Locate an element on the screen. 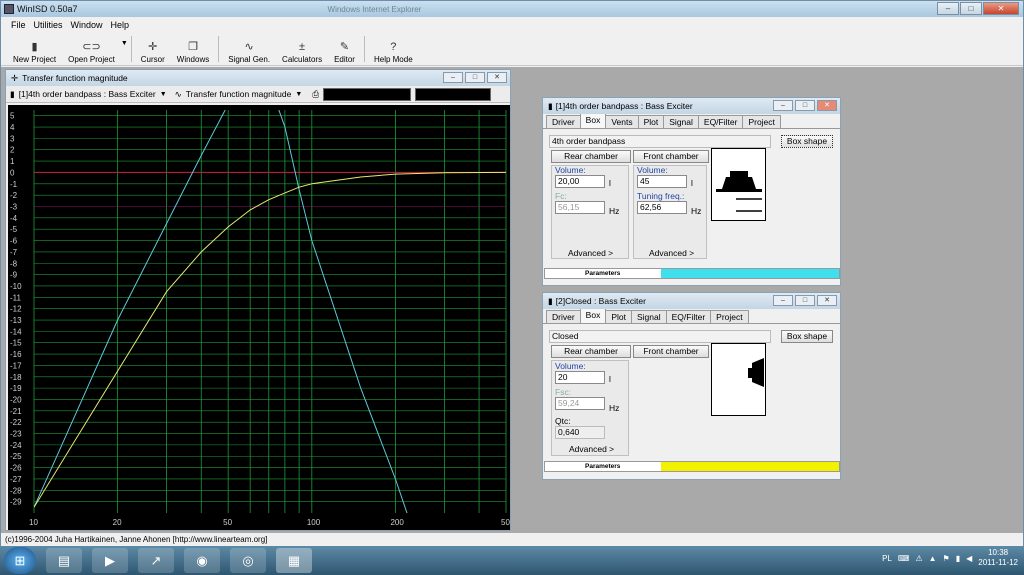 The height and width of the screenshot is (575, 1024). project-select-dropdown-icon: ▼ is located at coordinates (163, 94).